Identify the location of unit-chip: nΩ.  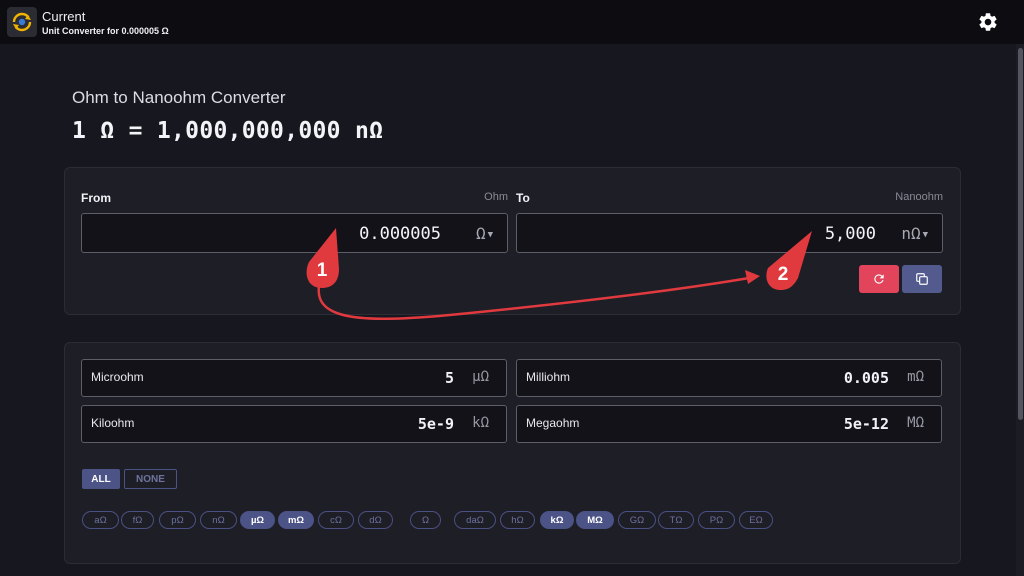
(218, 520).